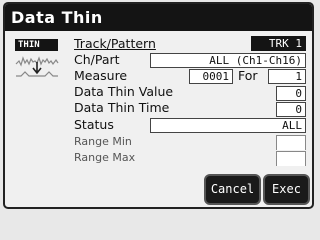  What do you see at coordinates (115, 43) in the screenshot?
I see `track-pattern-label: Track/Pattern` at bounding box center [115, 43].